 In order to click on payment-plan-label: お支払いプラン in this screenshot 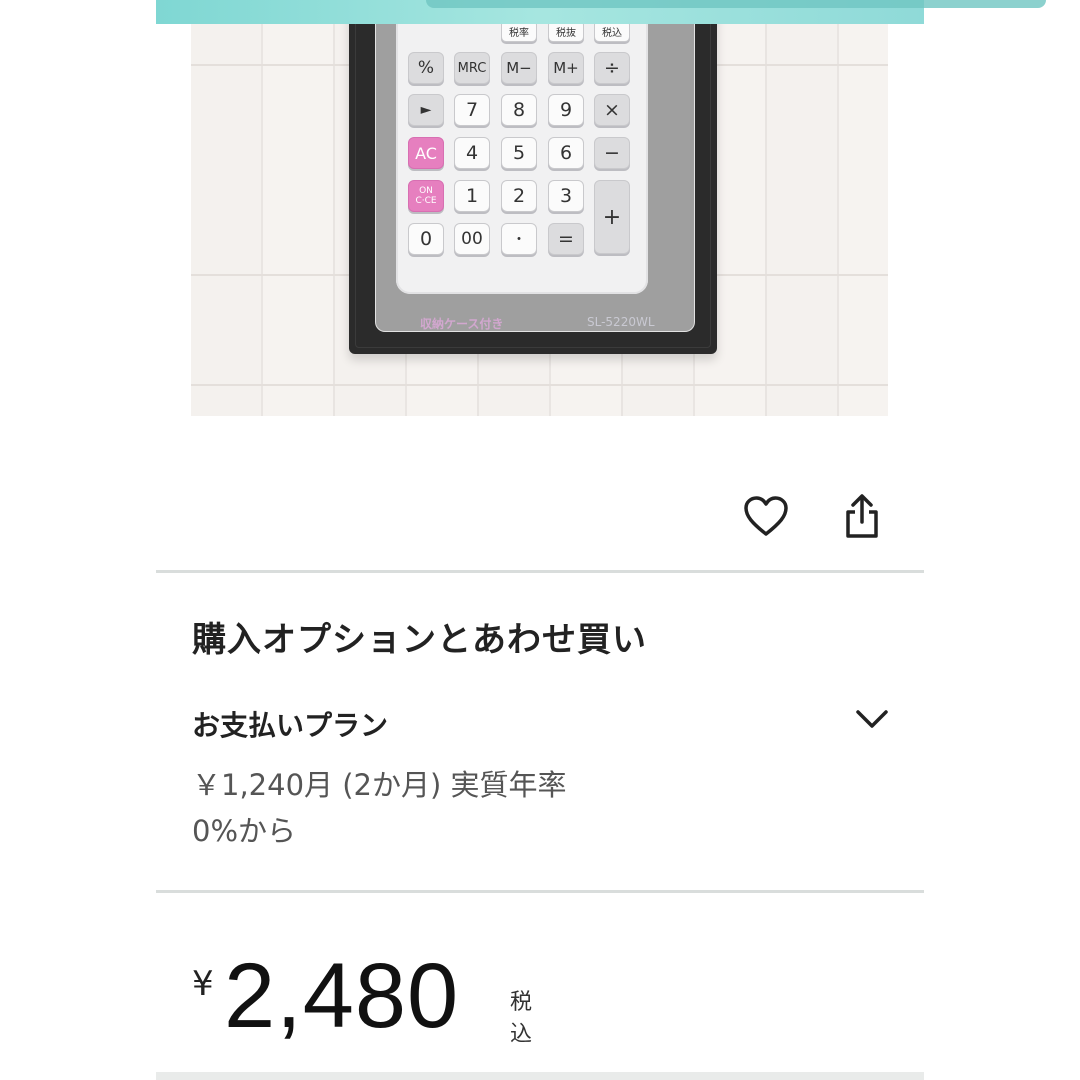, I will do `click(290, 725)`.